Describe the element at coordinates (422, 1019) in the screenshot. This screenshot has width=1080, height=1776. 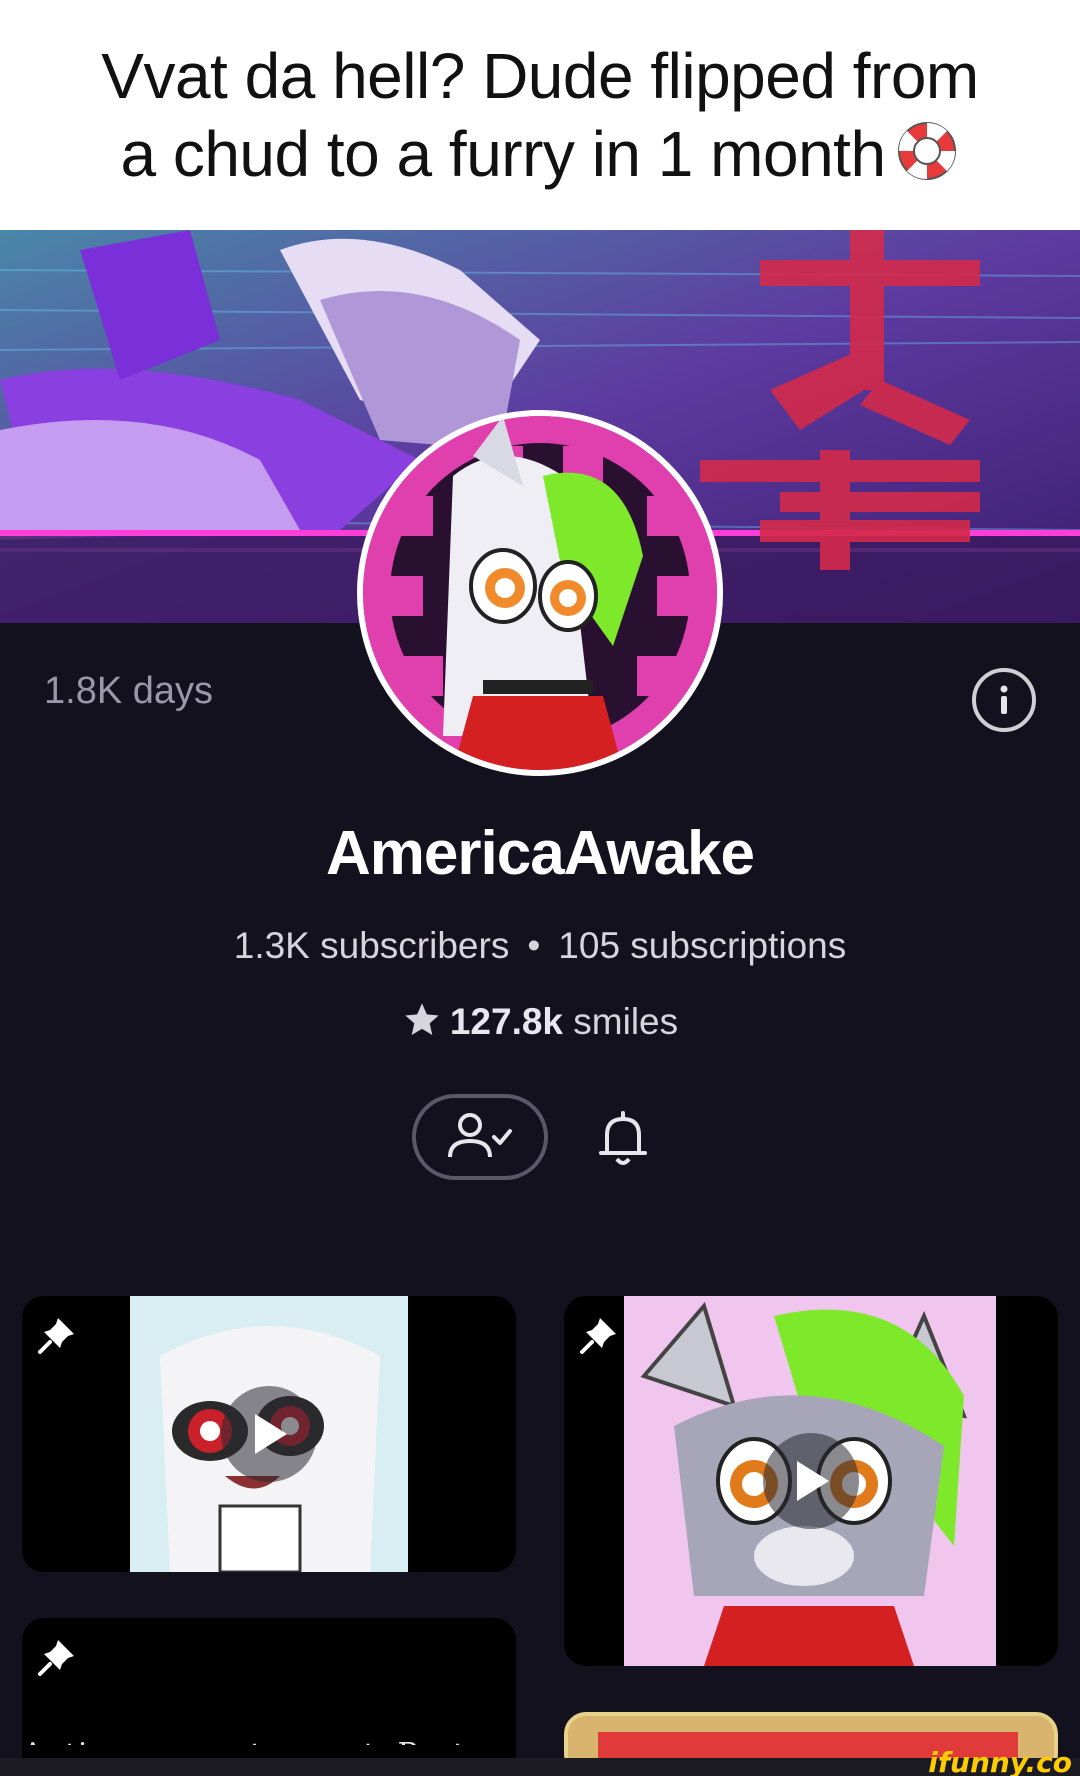
I see `star-icon` at that location.